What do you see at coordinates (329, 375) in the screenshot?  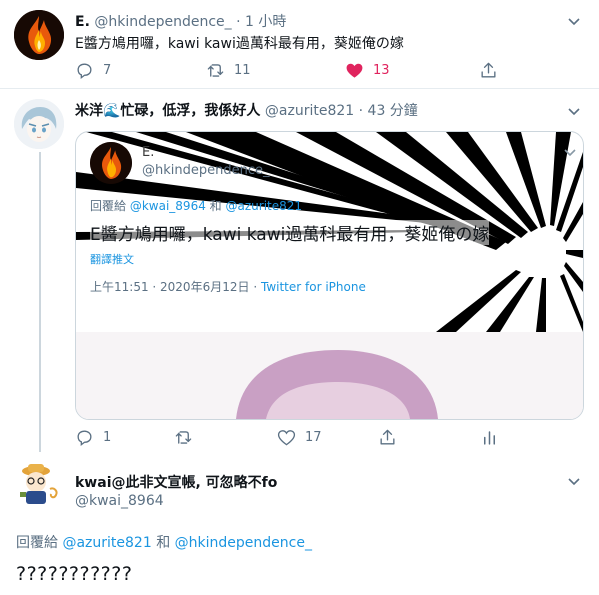 I see `quoted-image` at bounding box center [329, 375].